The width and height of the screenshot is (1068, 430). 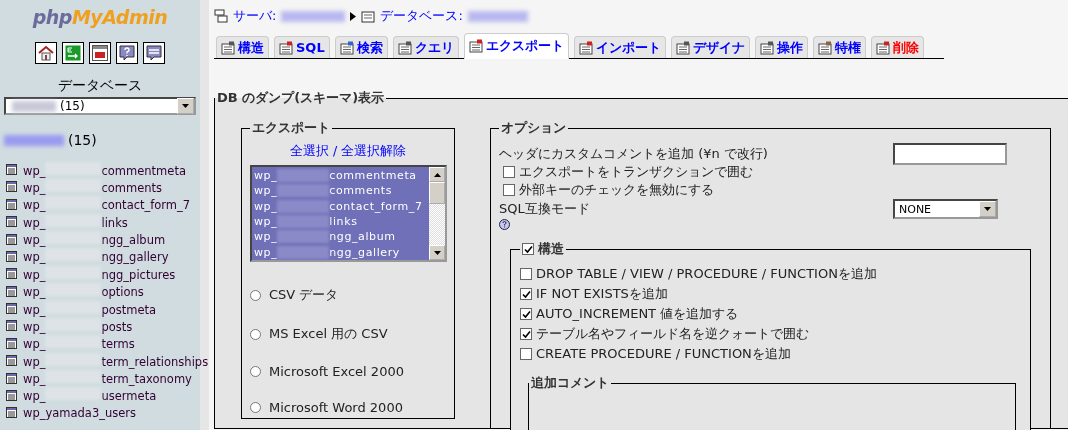 I want to click on tab: 検索, so click(x=361, y=47).